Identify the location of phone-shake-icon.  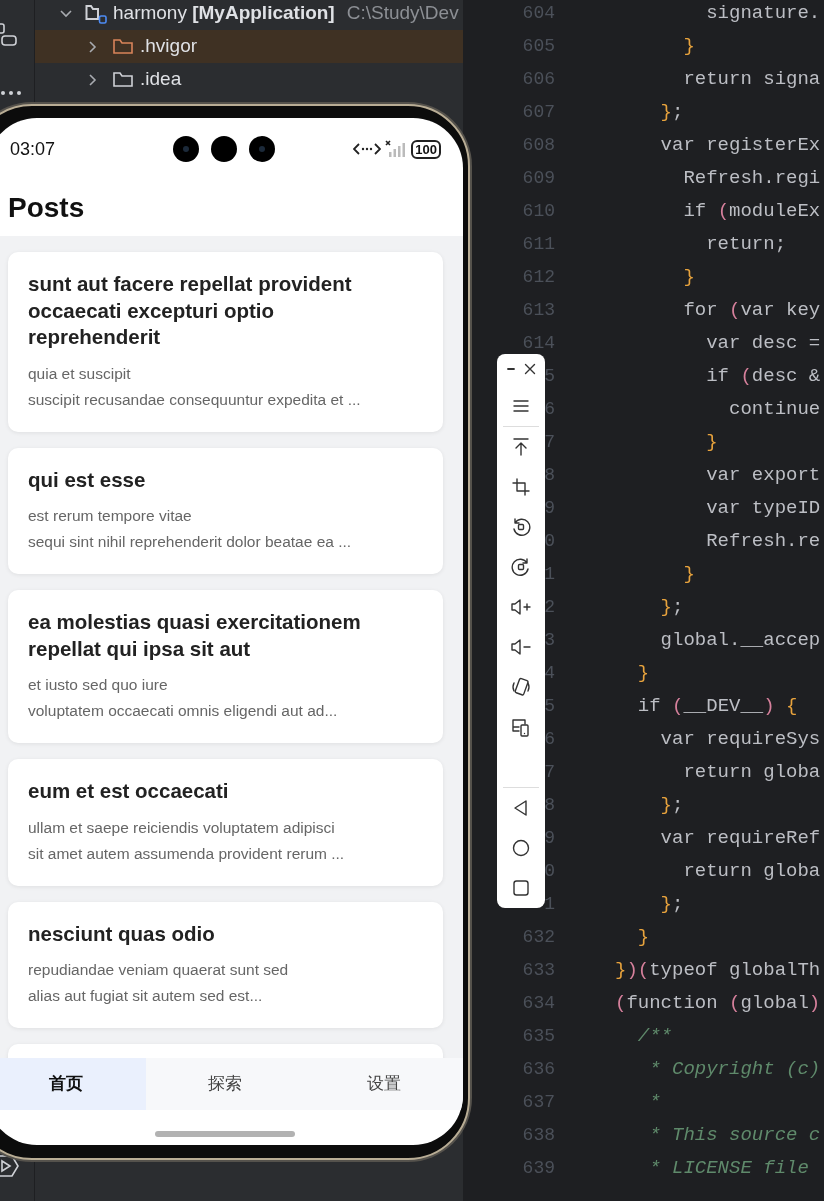
(521, 687).